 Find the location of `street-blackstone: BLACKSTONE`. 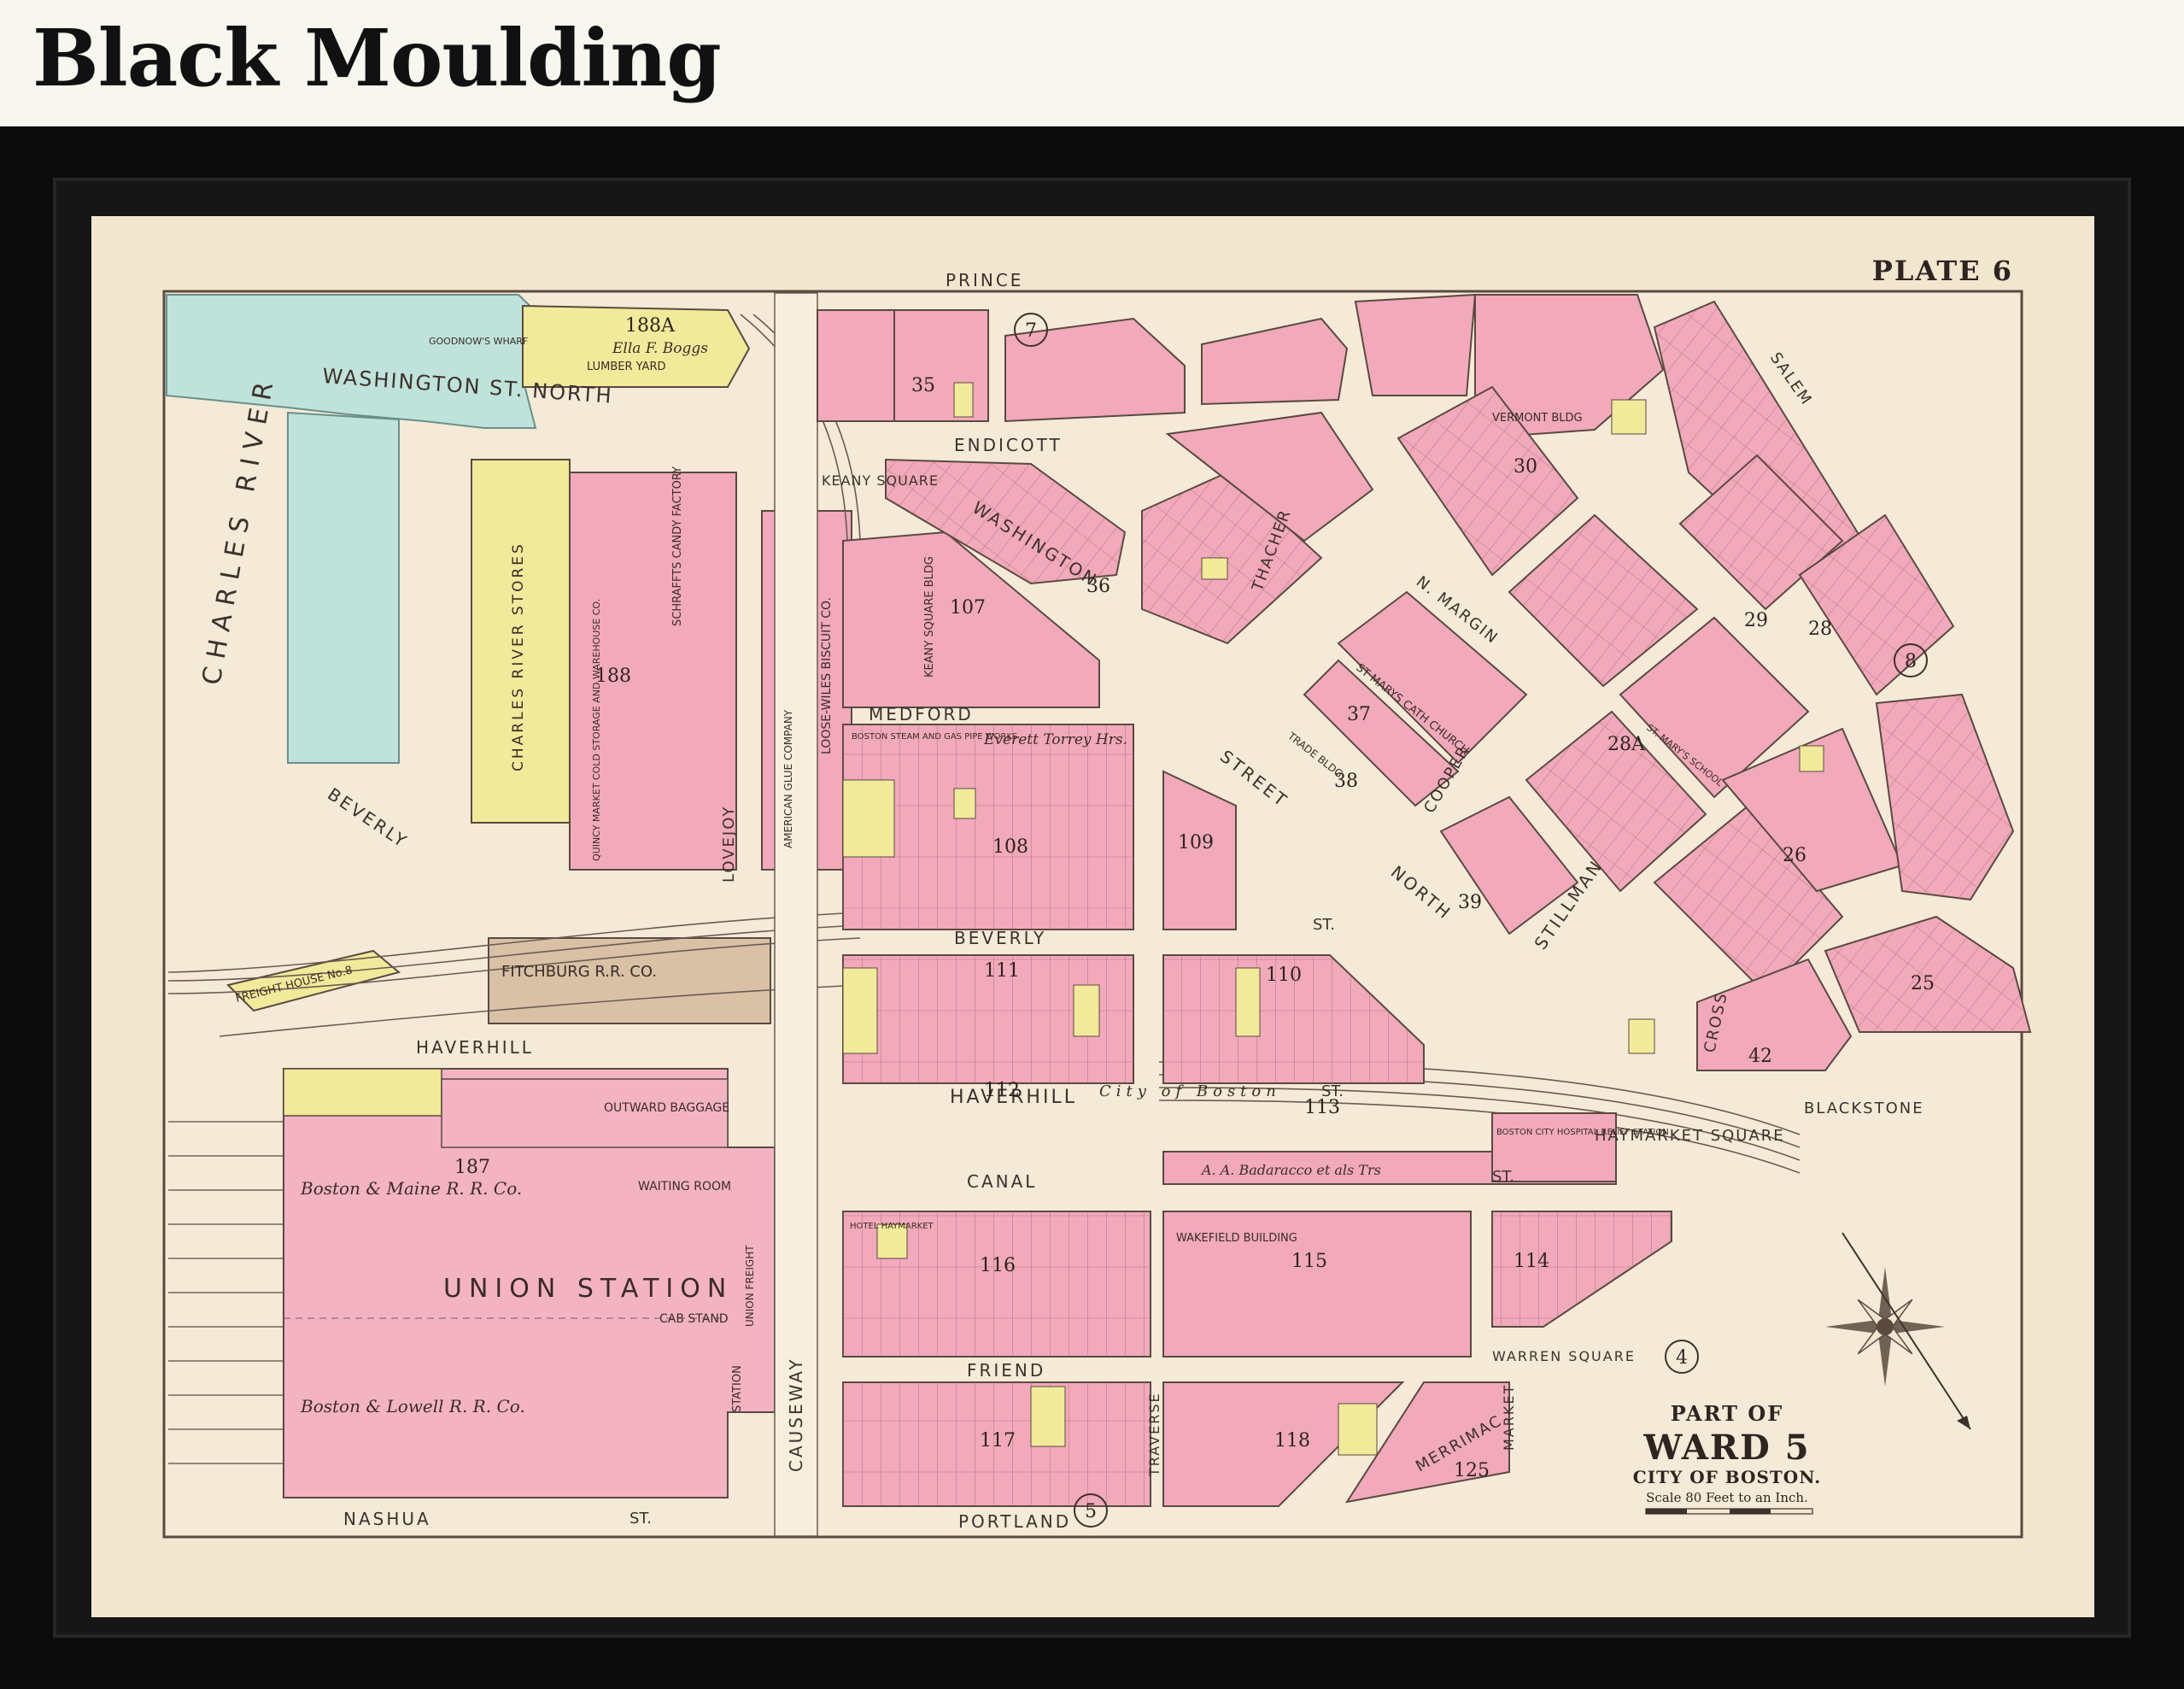

street-blackstone: BLACKSTONE is located at coordinates (1864, 1108).